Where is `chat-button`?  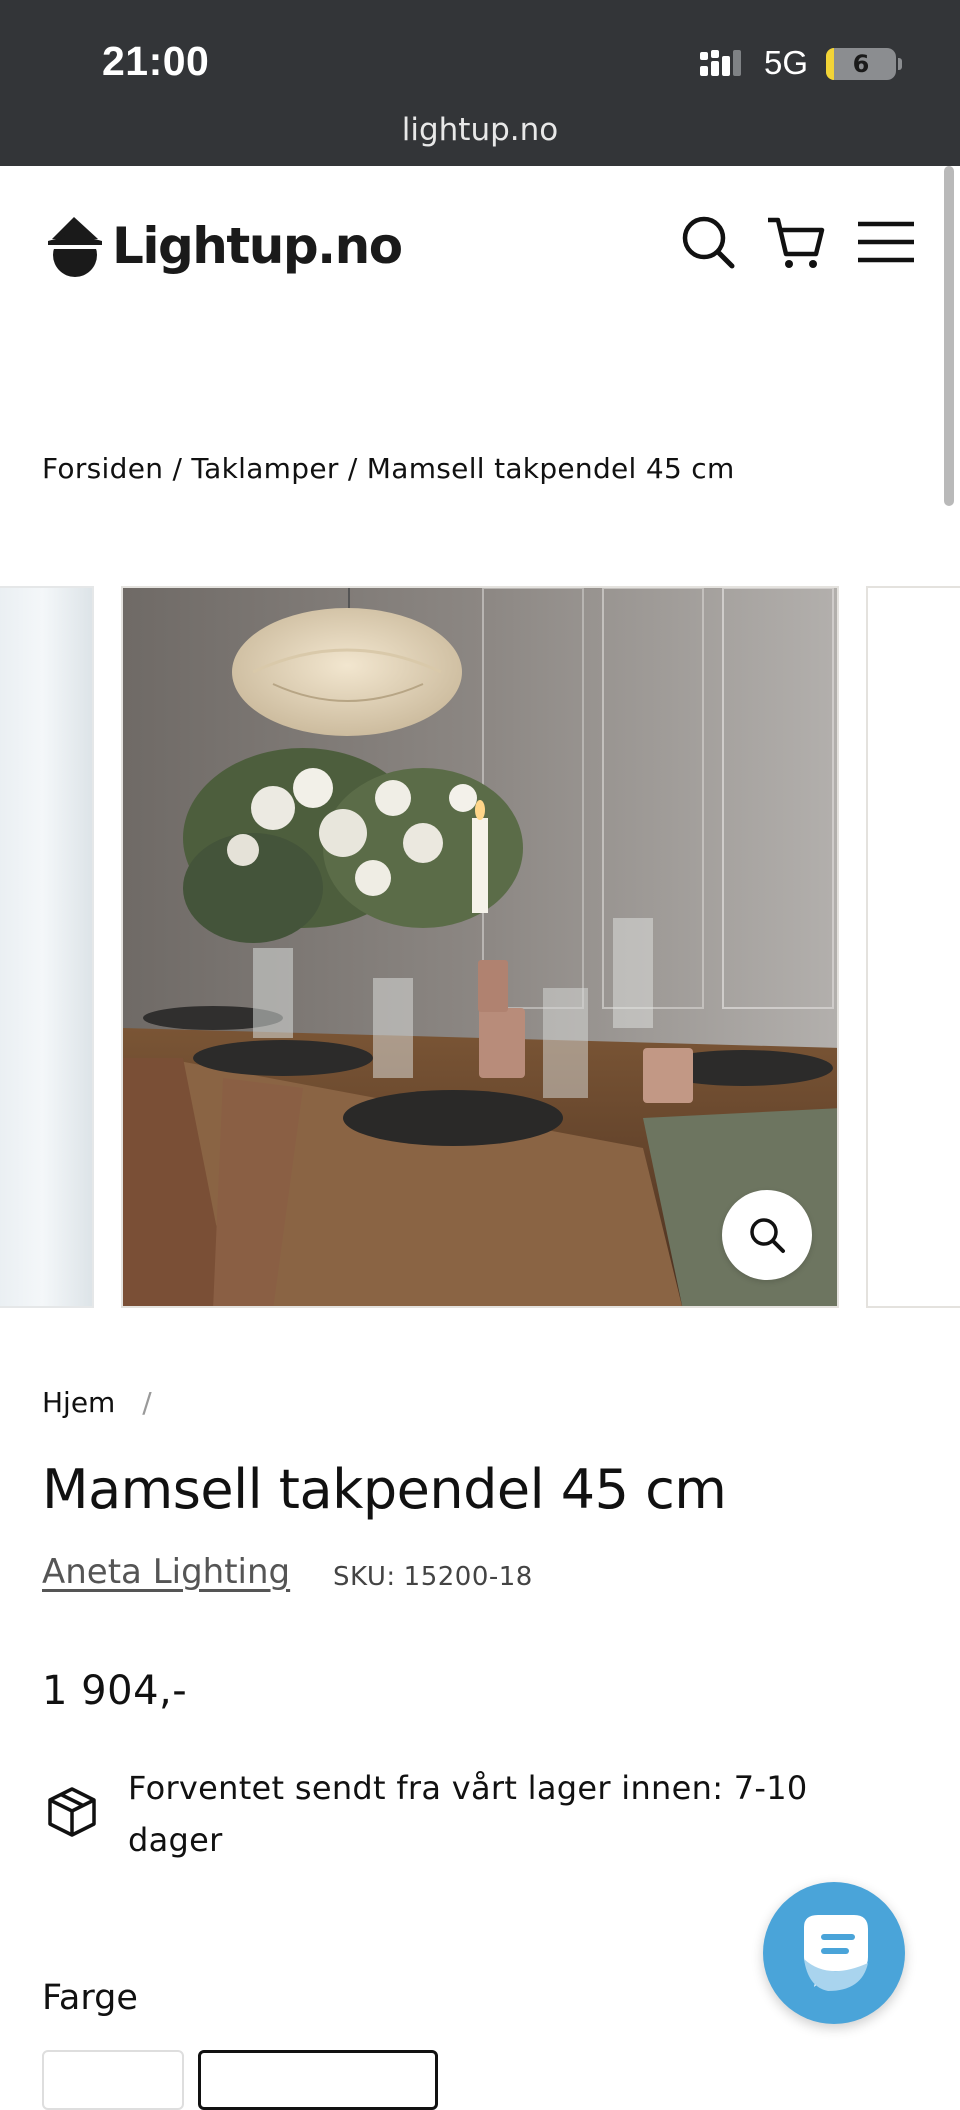 chat-button is located at coordinates (834, 1953).